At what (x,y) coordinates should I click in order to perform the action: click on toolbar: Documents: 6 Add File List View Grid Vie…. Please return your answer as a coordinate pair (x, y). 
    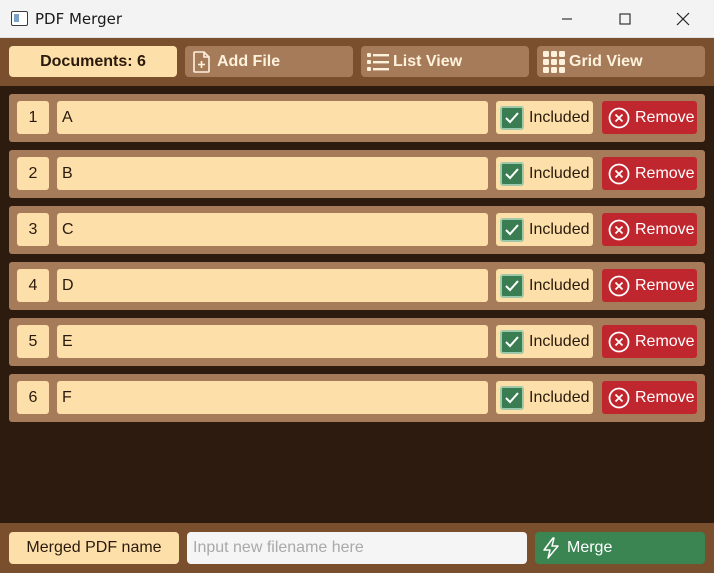
    Looking at the image, I should click on (357, 62).